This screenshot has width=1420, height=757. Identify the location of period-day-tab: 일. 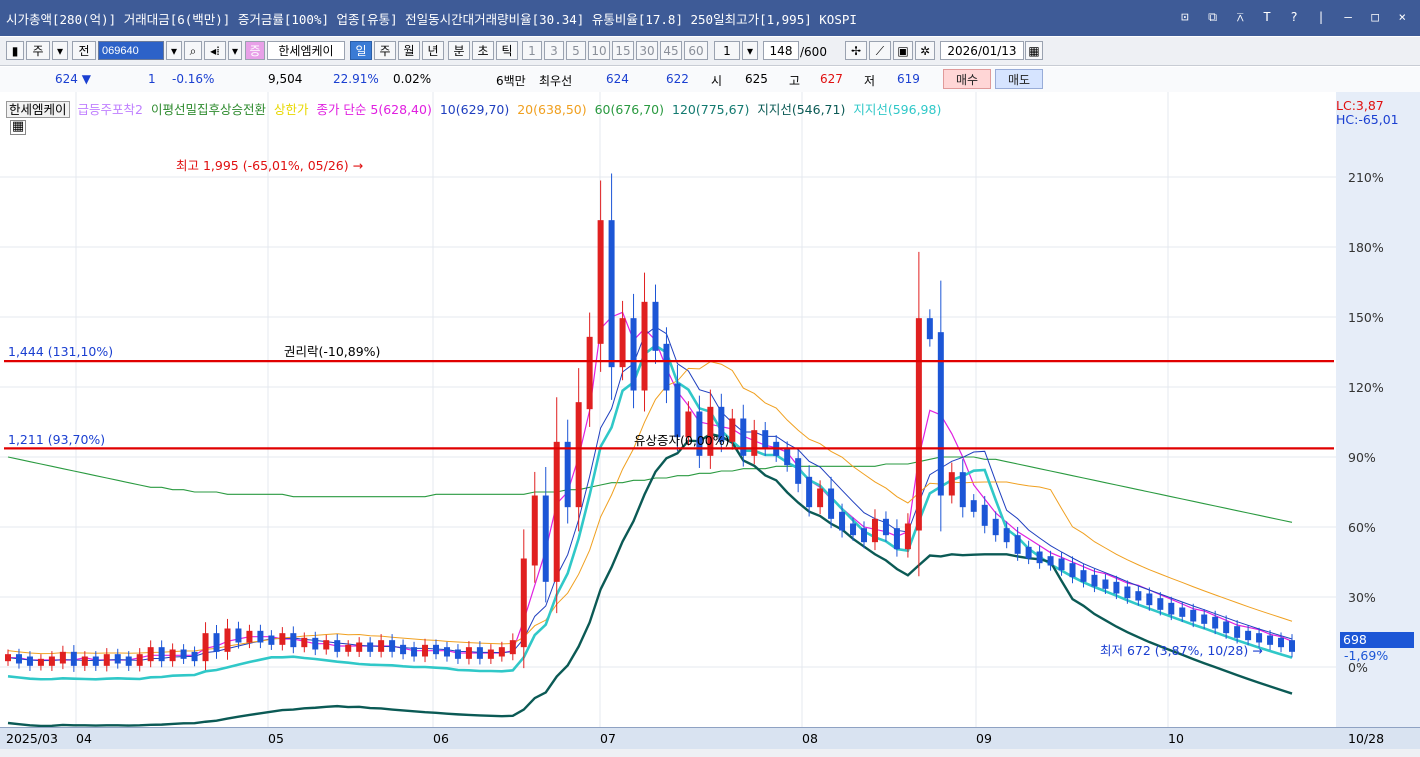
(361, 50).